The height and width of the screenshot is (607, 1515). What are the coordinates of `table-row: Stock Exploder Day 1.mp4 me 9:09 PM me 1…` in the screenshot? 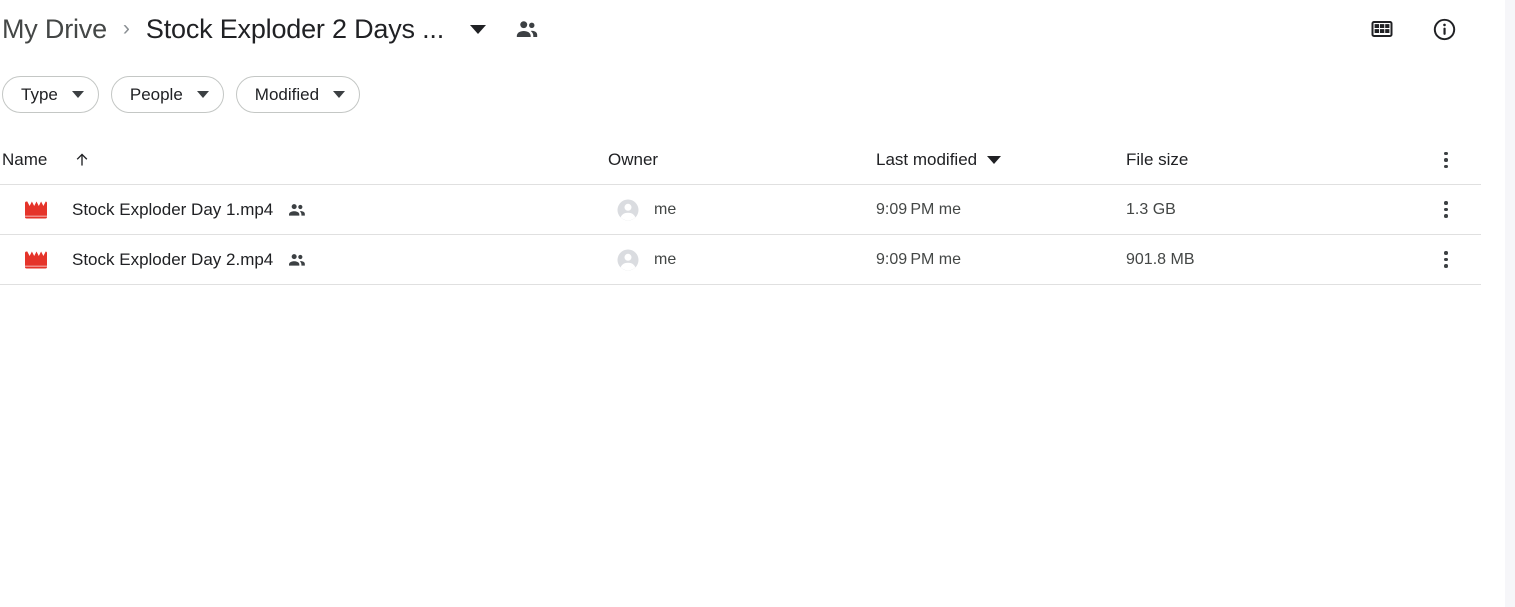 It's located at (740, 210).